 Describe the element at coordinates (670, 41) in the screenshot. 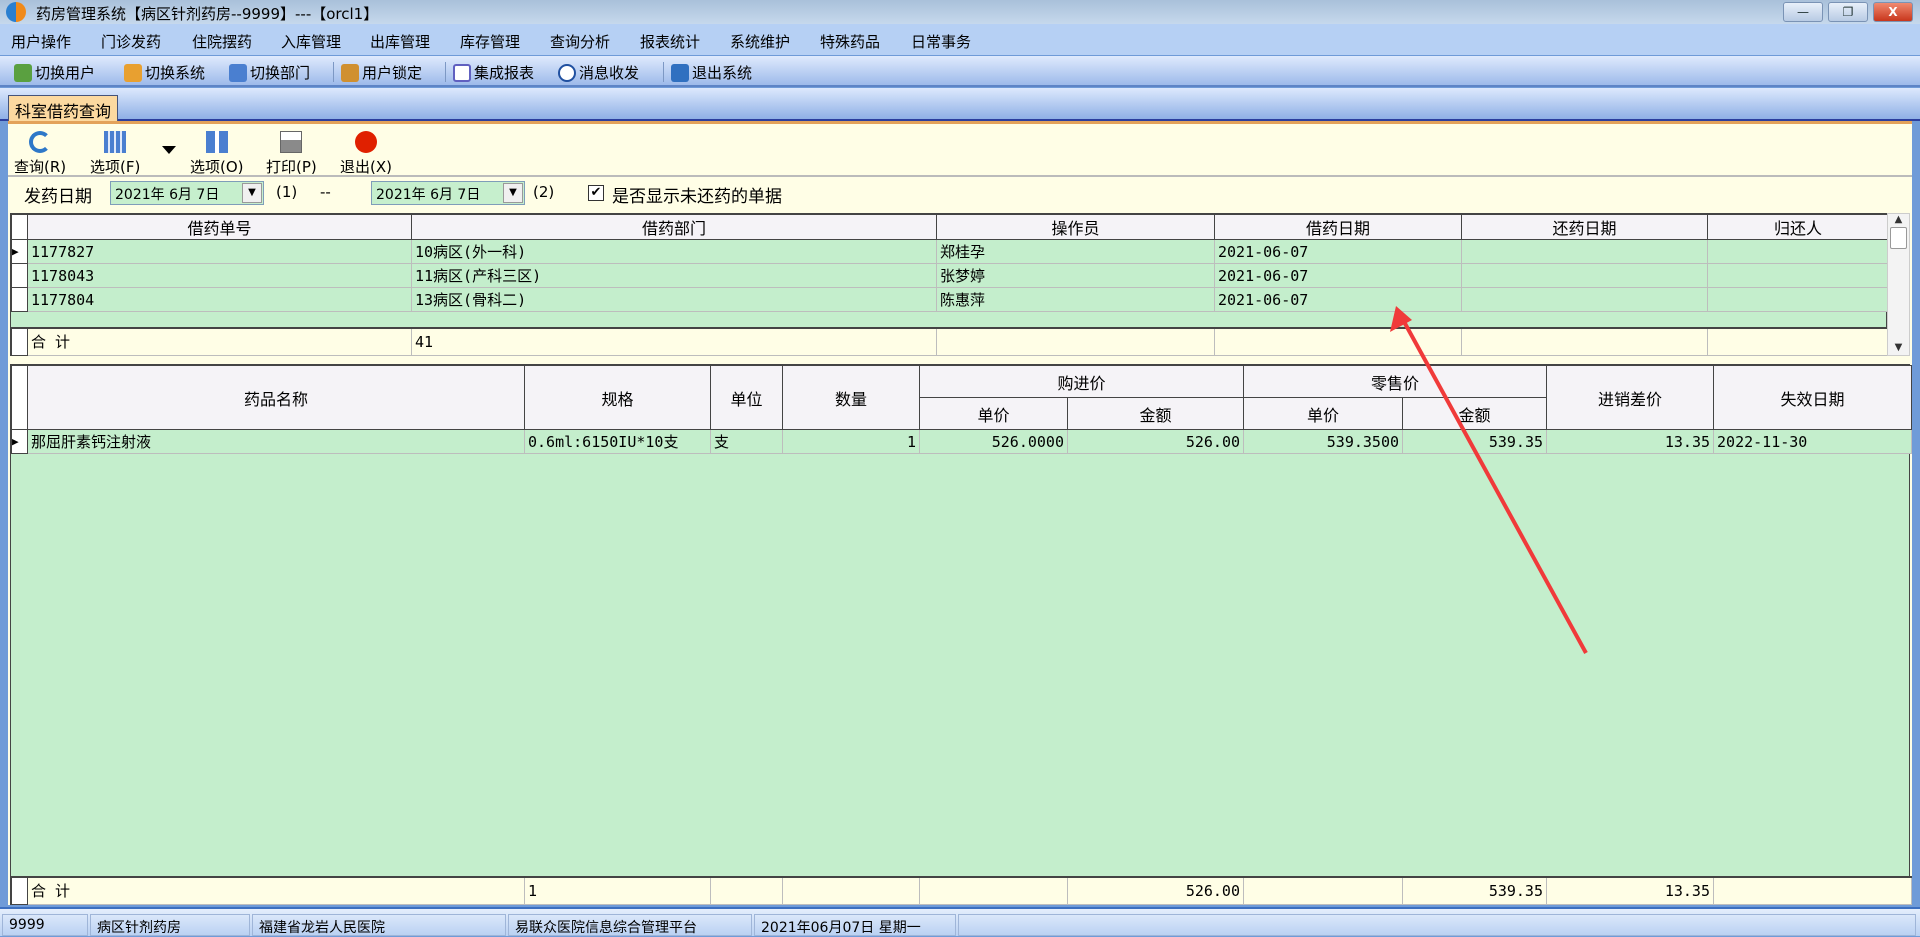

I see `menu-reports: 报表统计` at that location.